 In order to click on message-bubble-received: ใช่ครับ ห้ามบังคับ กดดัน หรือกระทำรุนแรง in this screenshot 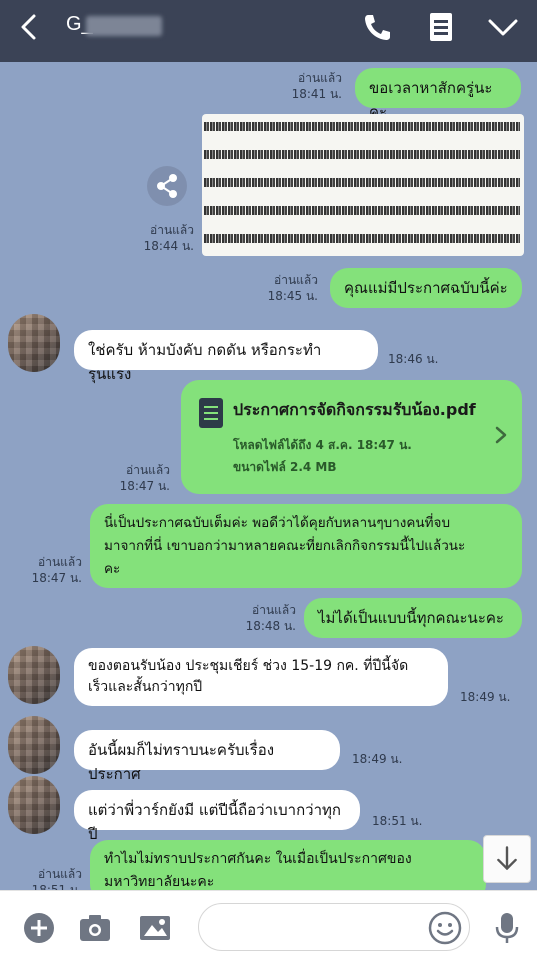, I will do `click(226, 356)`.